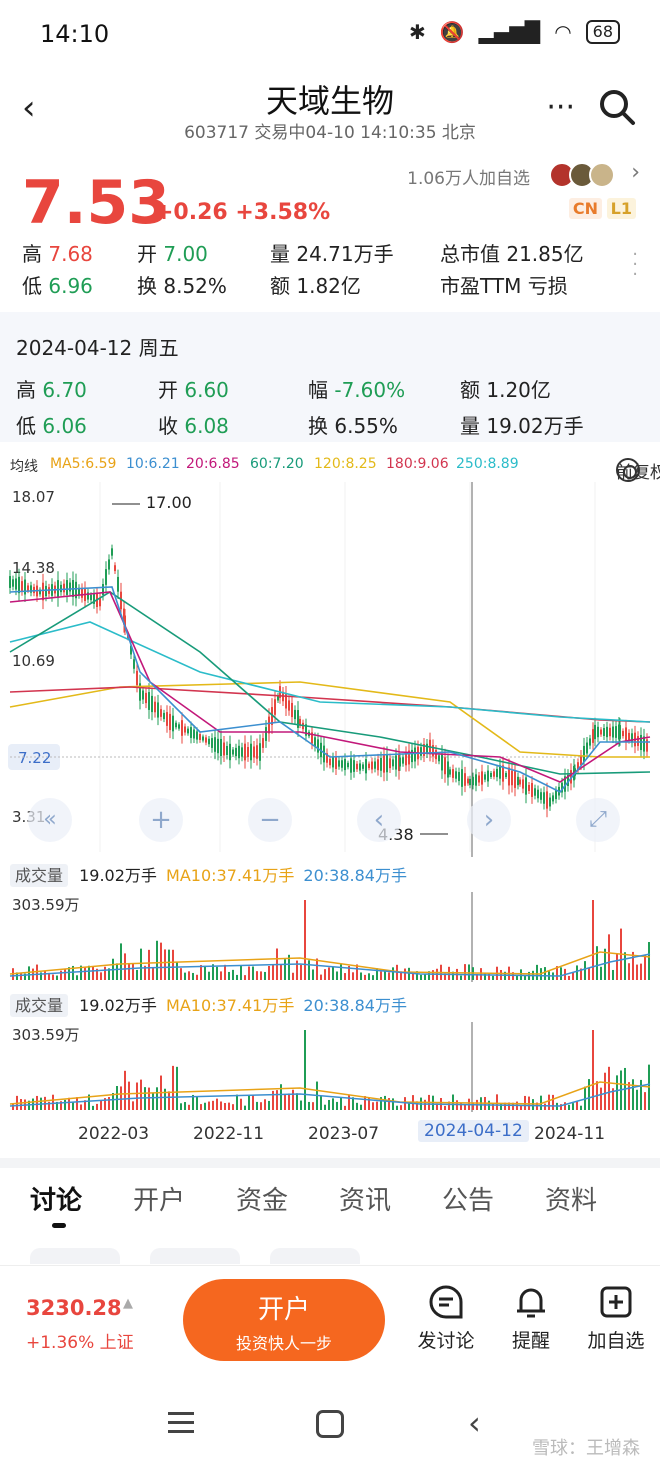 This screenshot has height=1467, width=660. I want to click on add-favorite-button: 加自选, so click(616, 1318).